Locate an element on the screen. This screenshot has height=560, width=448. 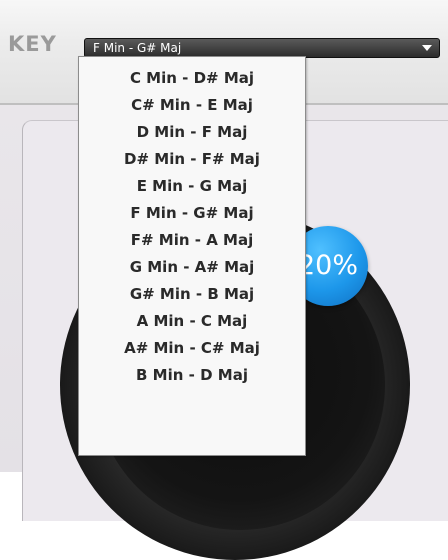
key-option: C Min - D# Maj is located at coordinates (192, 78).